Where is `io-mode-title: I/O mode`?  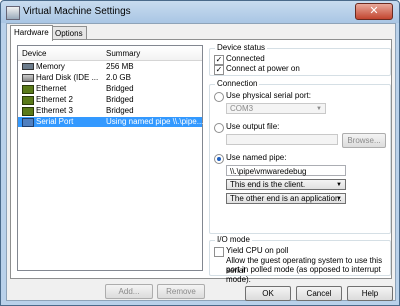 io-mode-title: I/O mode is located at coordinates (233, 239).